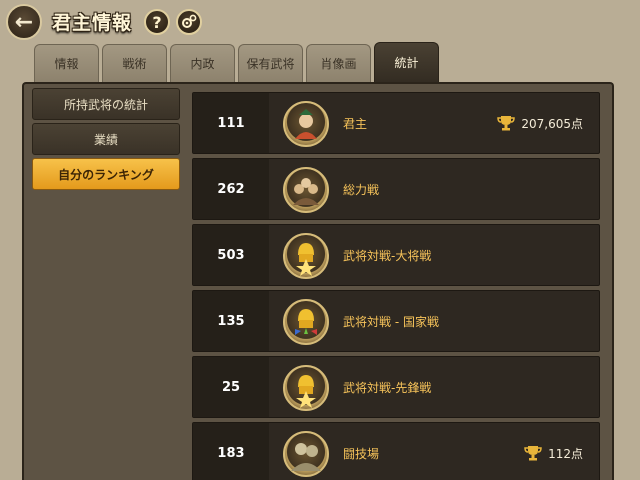 The height and width of the screenshot is (480, 640). I want to click on score: 112点, so click(553, 451).